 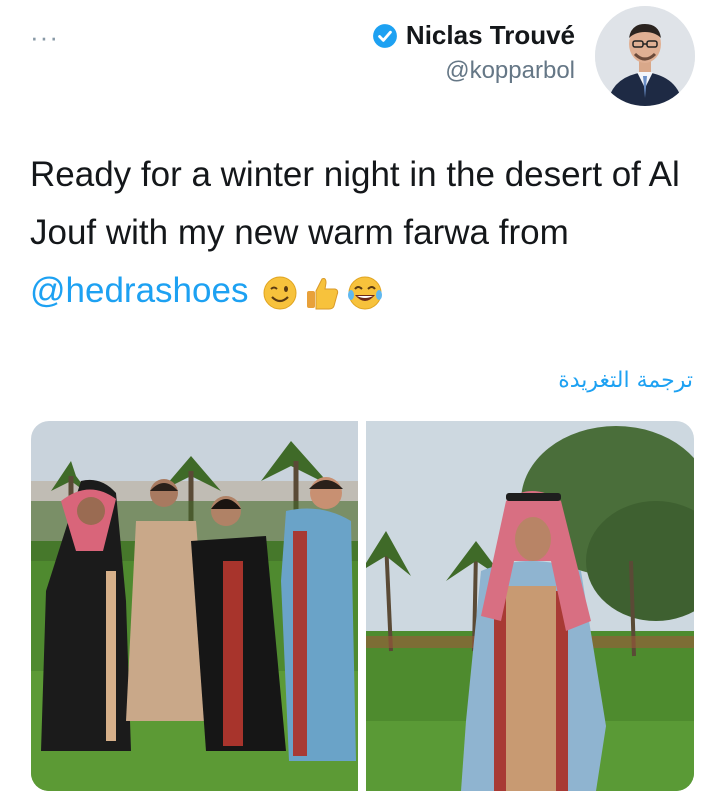 I want to click on avatar, so click(x=645, y=56).